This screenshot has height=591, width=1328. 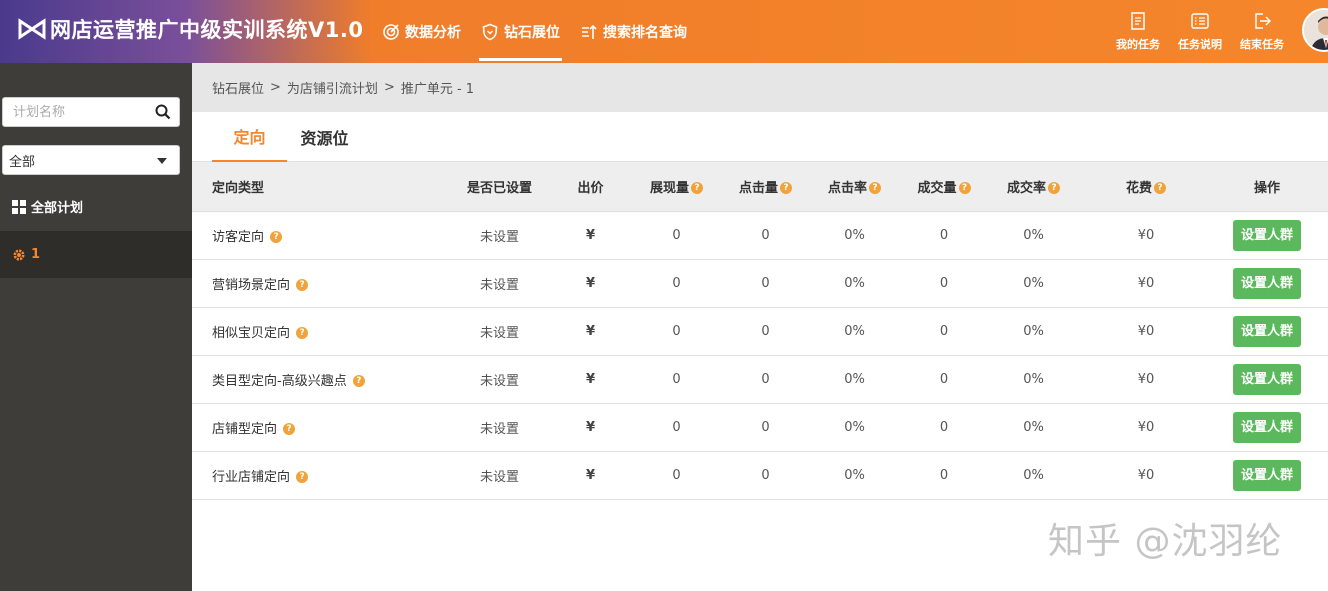 What do you see at coordinates (19, 206) in the screenshot?
I see `grid-icon` at bounding box center [19, 206].